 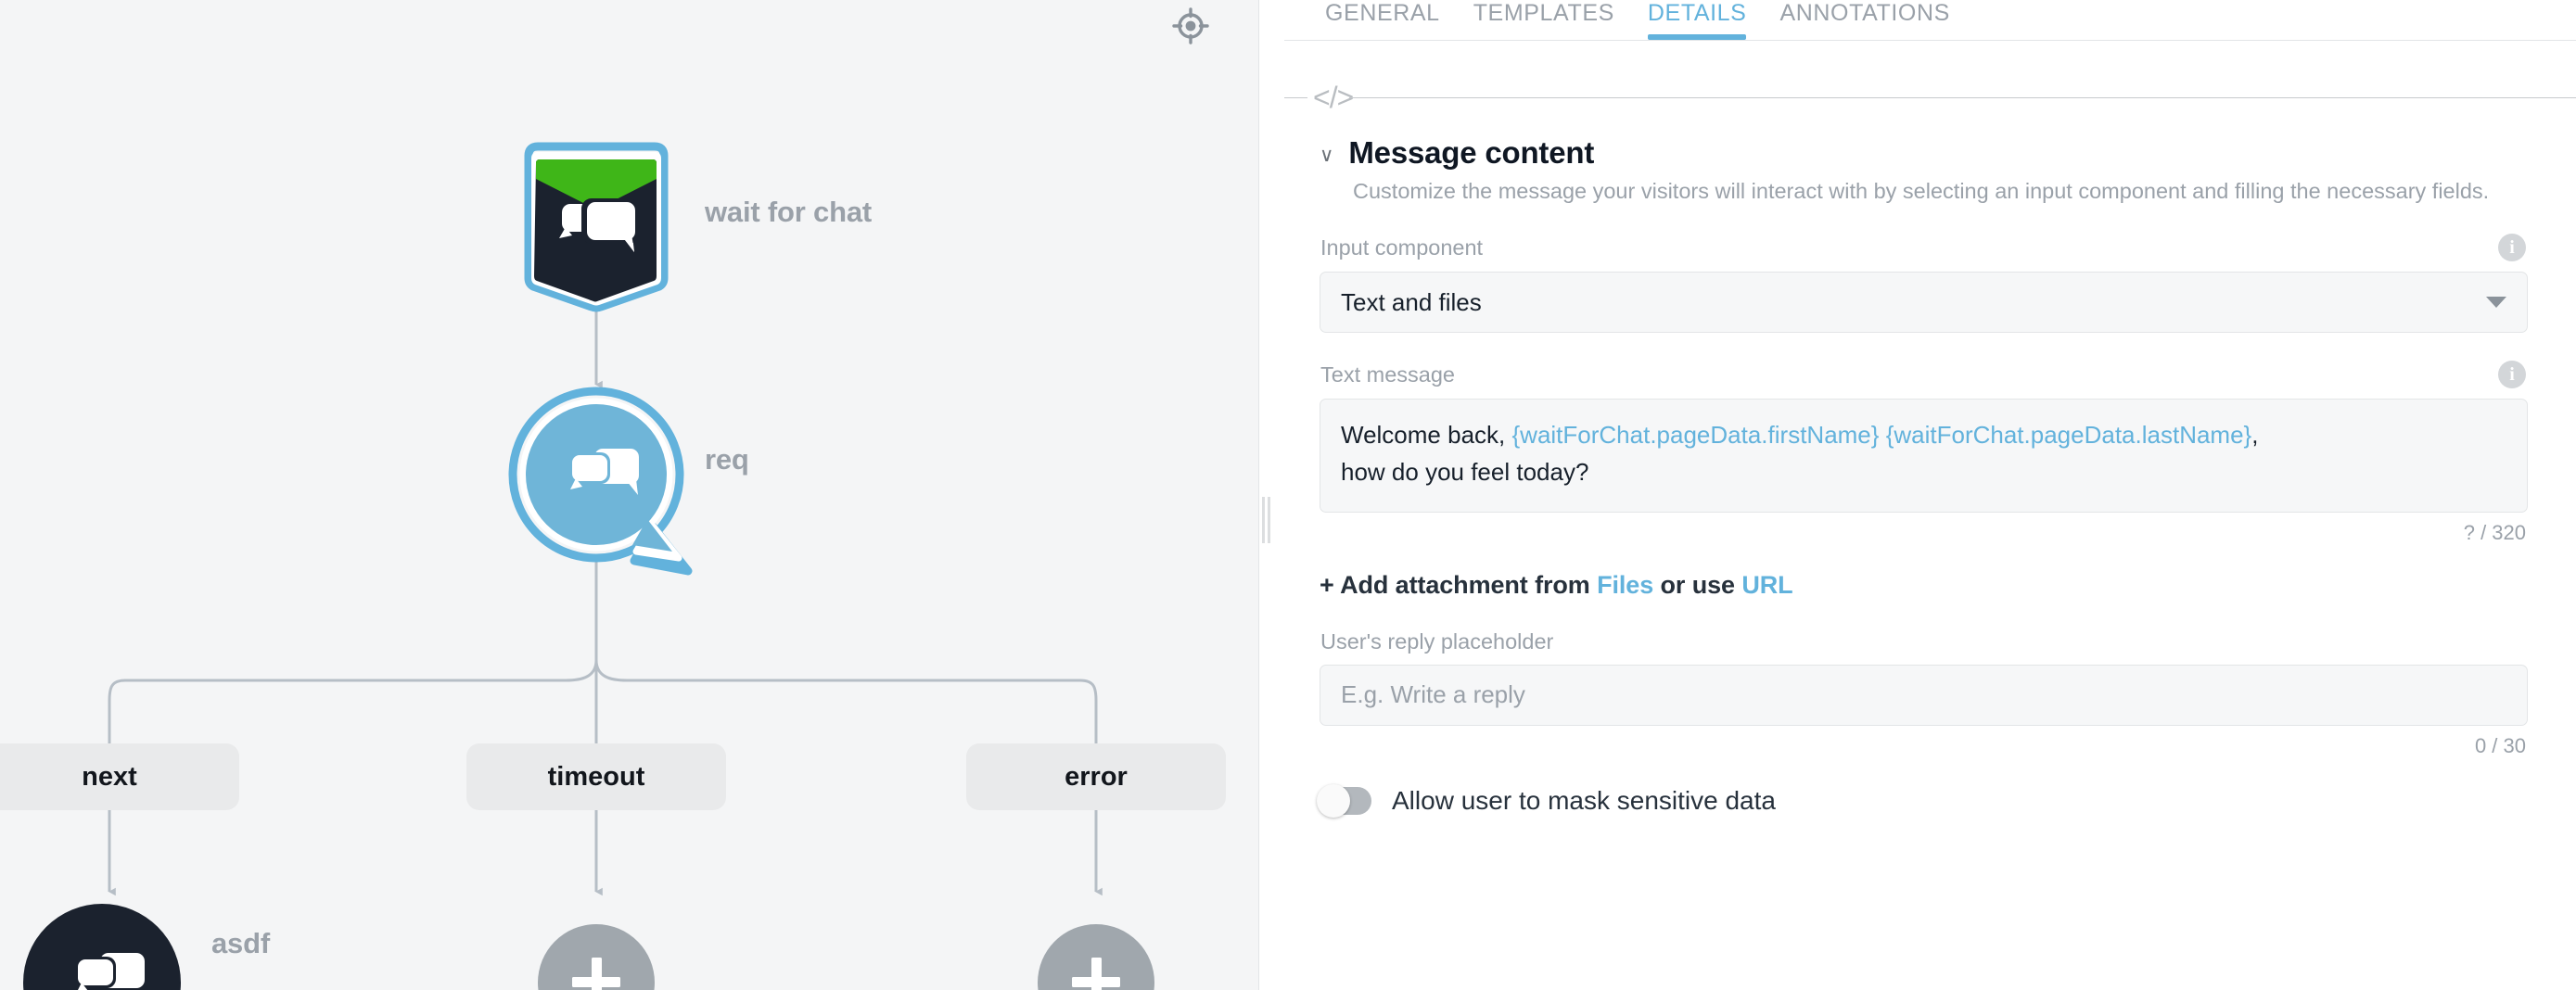 I want to click on branch-pill-timeout: timeout, so click(x=596, y=777).